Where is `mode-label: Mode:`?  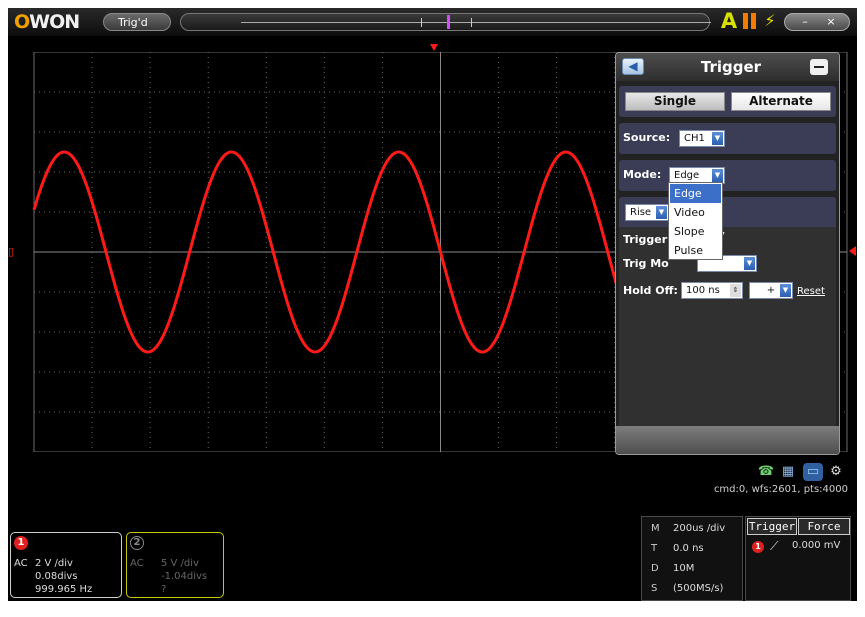 mode-label: Mode: is located at coordinates (642, 174).